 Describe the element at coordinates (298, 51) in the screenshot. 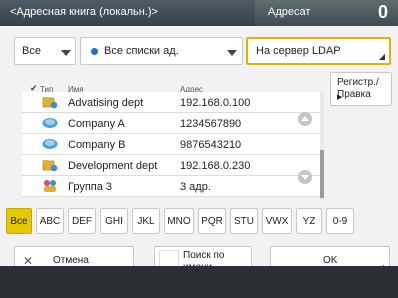

I see `ldap-button-label: На сервер LDAP` at that location.